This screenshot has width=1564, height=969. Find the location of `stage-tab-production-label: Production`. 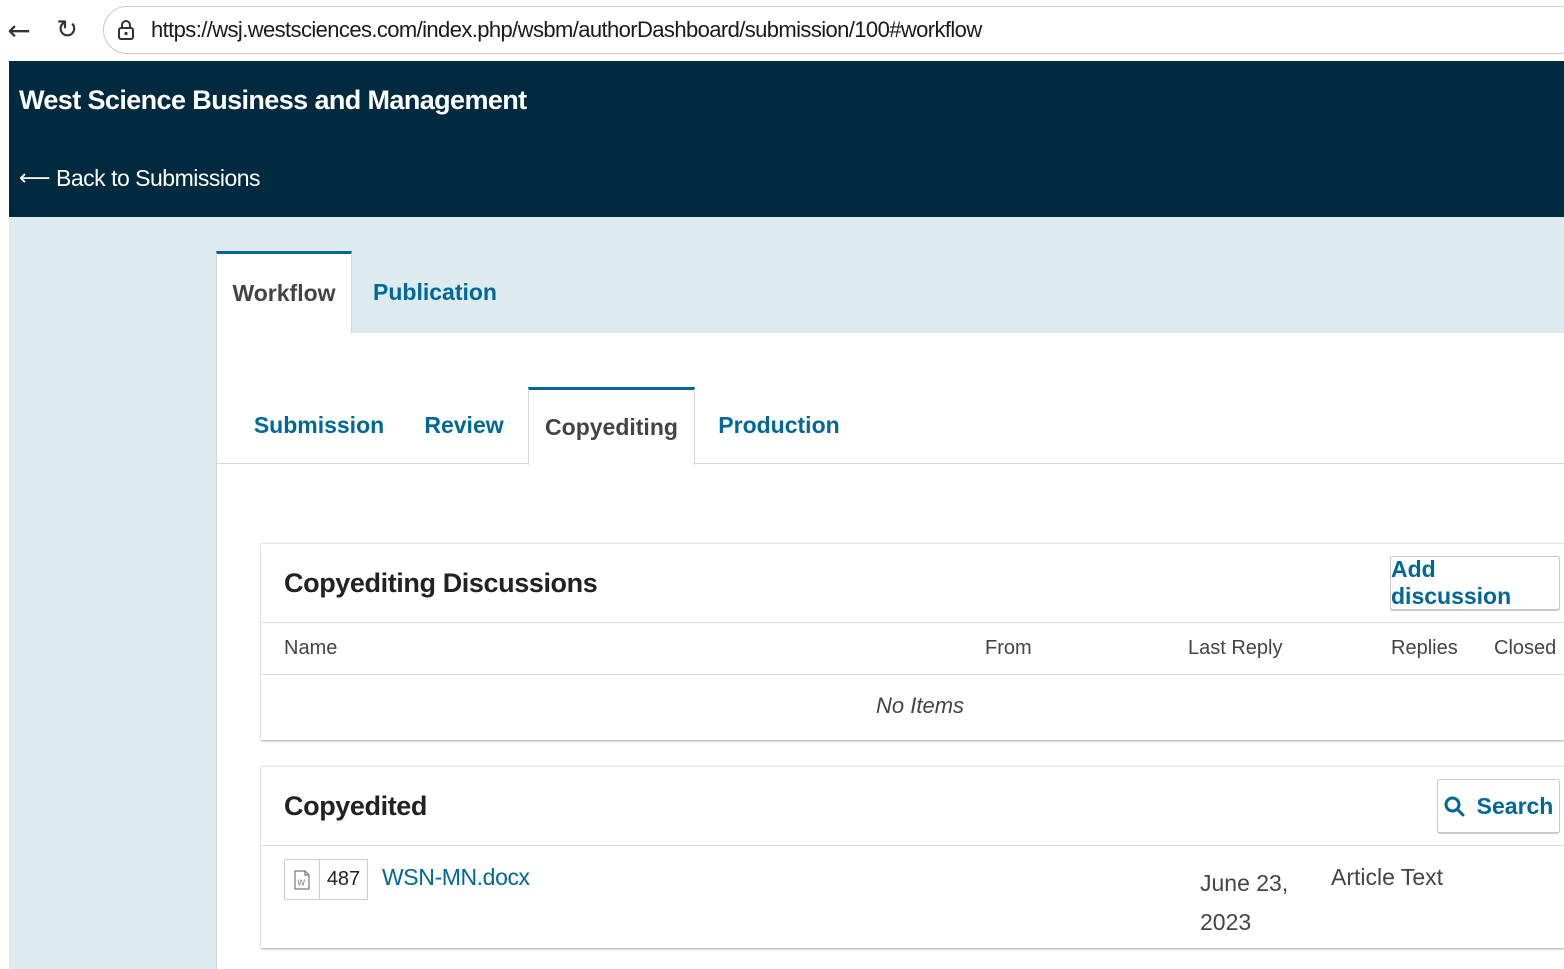

stage-tab-production-label: Production is located at coordinates (779, 425).